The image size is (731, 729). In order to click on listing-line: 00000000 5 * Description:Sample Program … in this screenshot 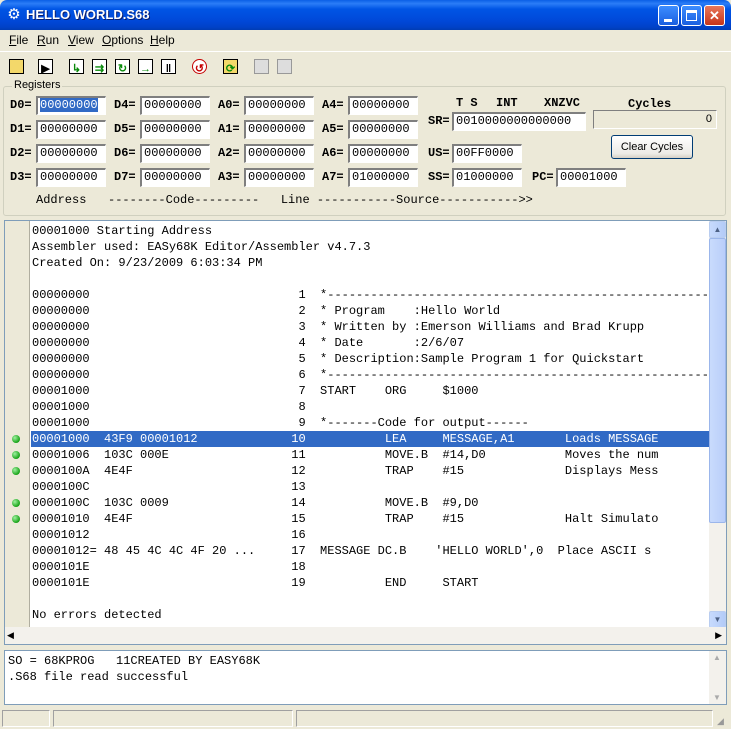, I will do `click(370, 359)`.